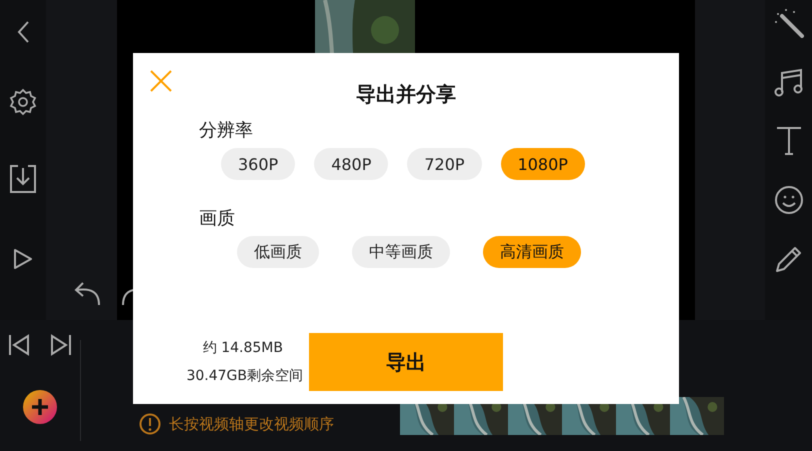  Describe the element at coordinates (23, 179) in the screenshot. I see `download-icon` at that location.